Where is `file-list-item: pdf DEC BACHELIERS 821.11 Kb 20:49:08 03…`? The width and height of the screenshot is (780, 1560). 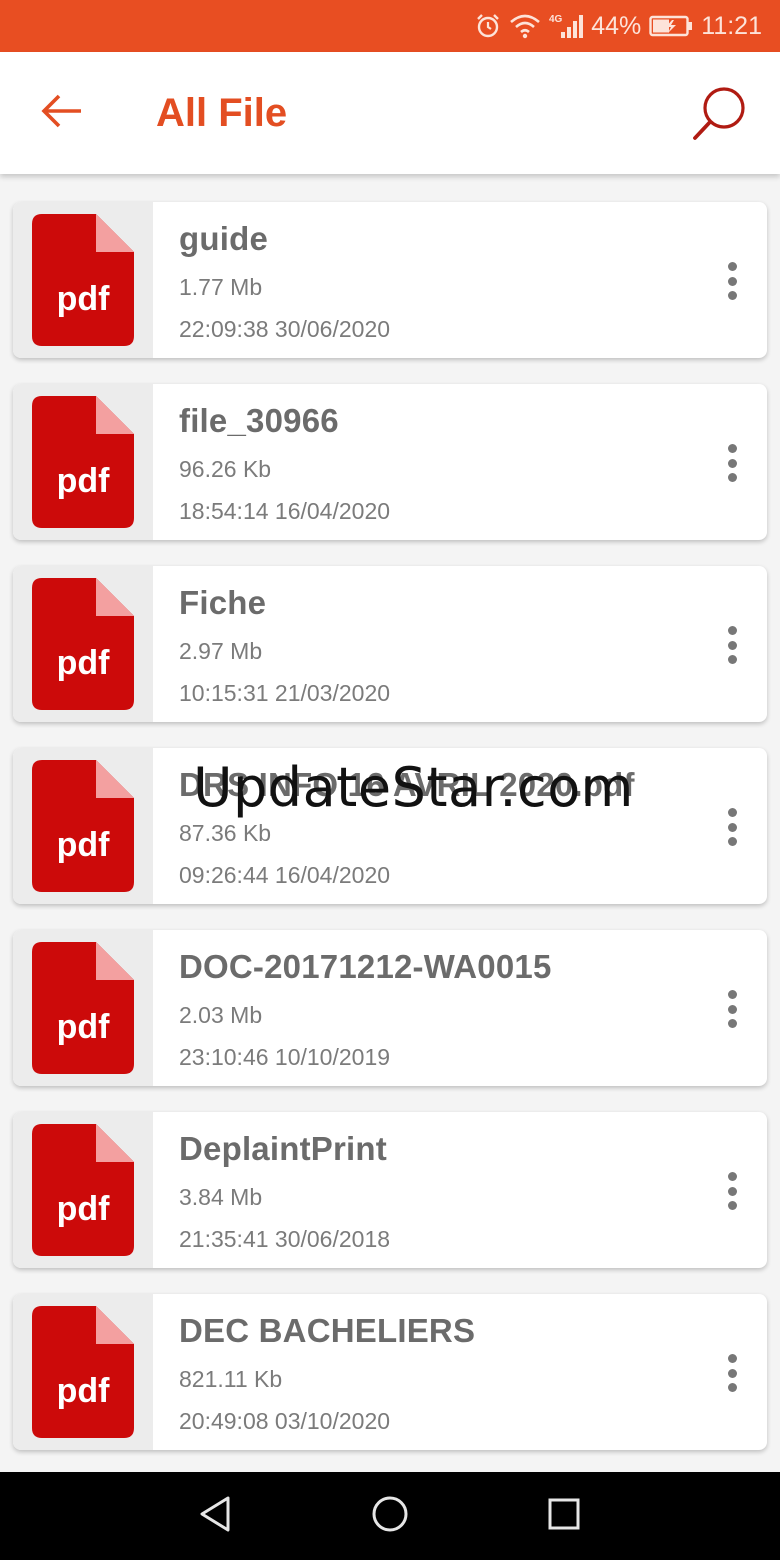
file-list-item: pdf DEC BACHELIERS 821.11 Kb 20:49:08 03… is located at coordinates (390, 1372).